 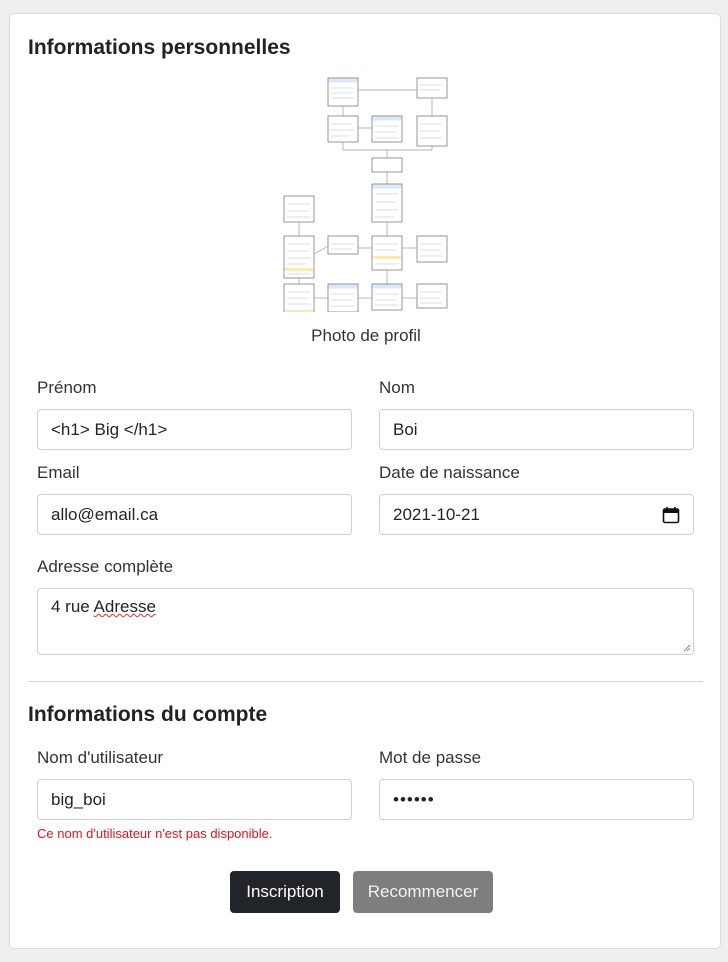 I want to click on password-input: ••••••, so click(x=536, y=799).